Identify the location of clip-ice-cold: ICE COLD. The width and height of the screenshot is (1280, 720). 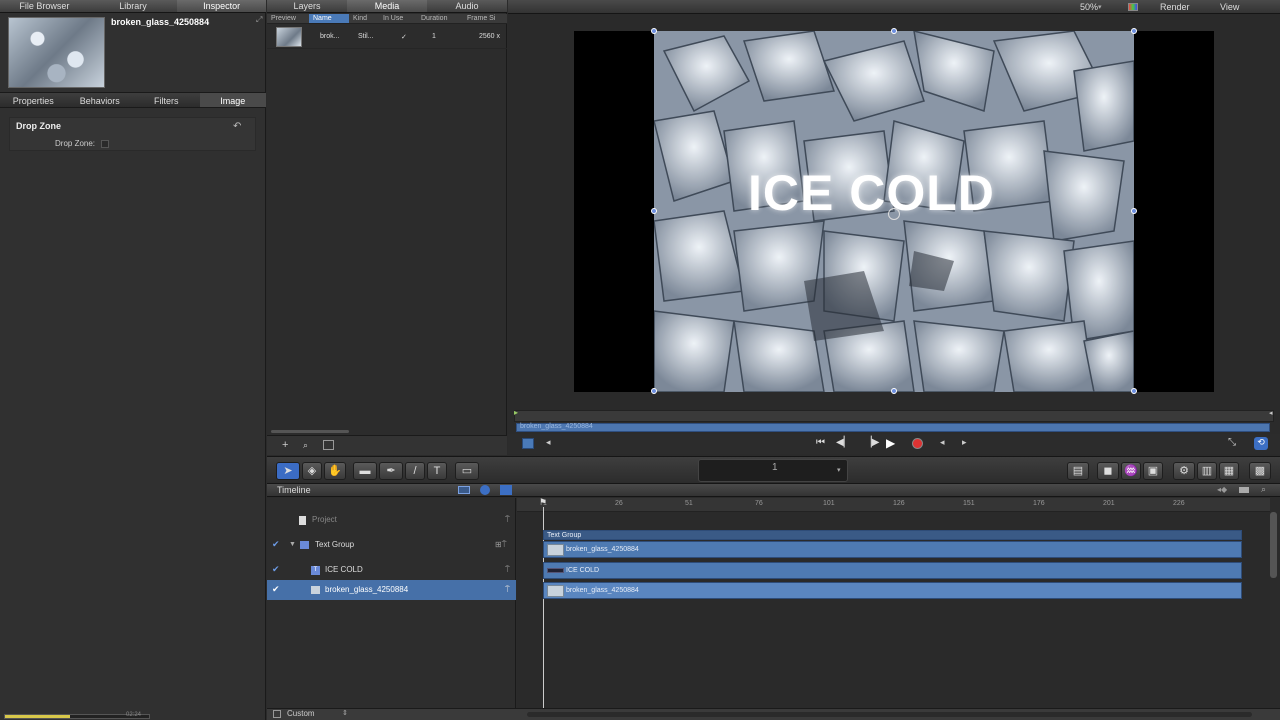
(892, 570).